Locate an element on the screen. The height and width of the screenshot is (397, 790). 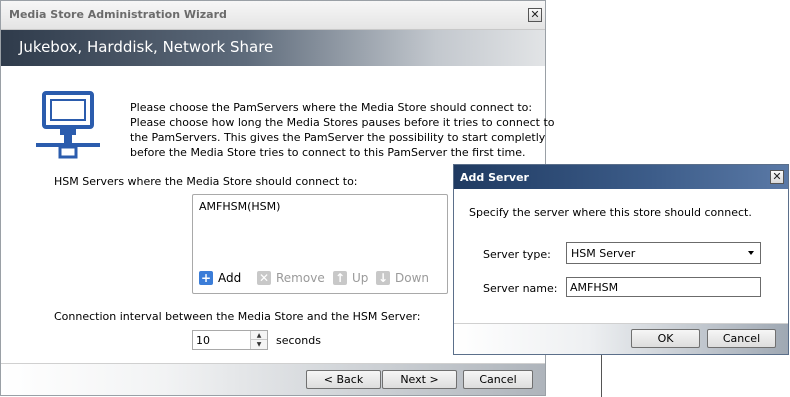
dropdown-arrow-icon is located at coordinates (751, 253).